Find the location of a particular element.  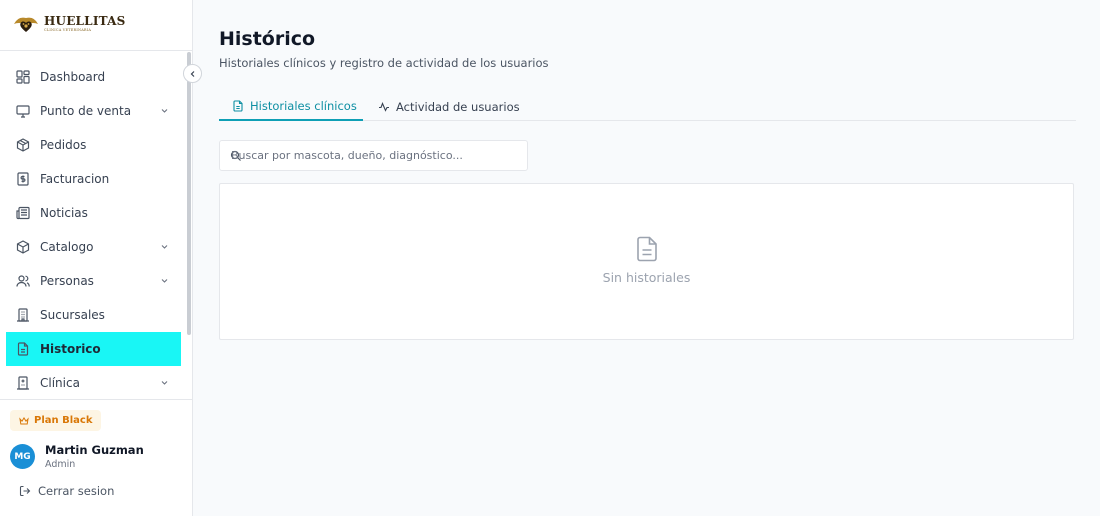

logout-button: Cerrar sesion is located at coordinates (66, 491).